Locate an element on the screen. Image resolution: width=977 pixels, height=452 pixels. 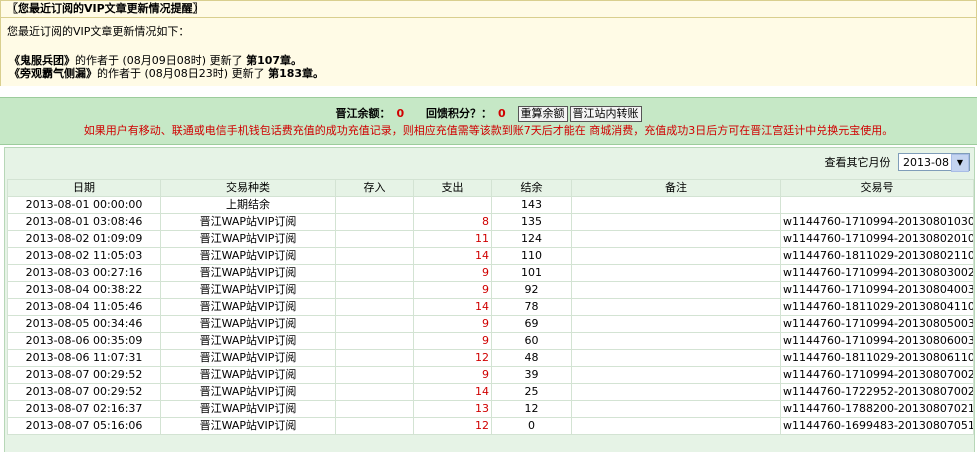
month-select: 2013-08 ▼ is located at coordinates (934, 162).